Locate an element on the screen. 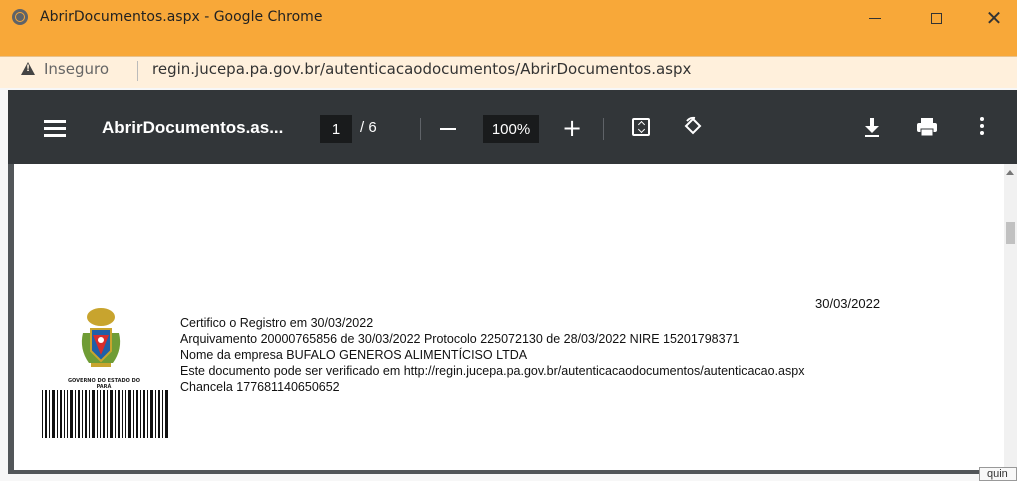  print-icon is located at coordinates (927, 127).